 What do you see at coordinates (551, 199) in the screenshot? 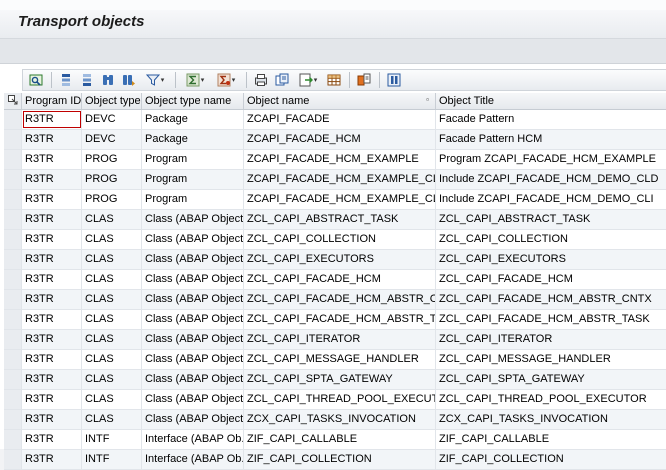
I see `cell-object-title: Include ZCAPI_FACADE_HCM_DEMO_CLI` at bounding box center [551, 199].